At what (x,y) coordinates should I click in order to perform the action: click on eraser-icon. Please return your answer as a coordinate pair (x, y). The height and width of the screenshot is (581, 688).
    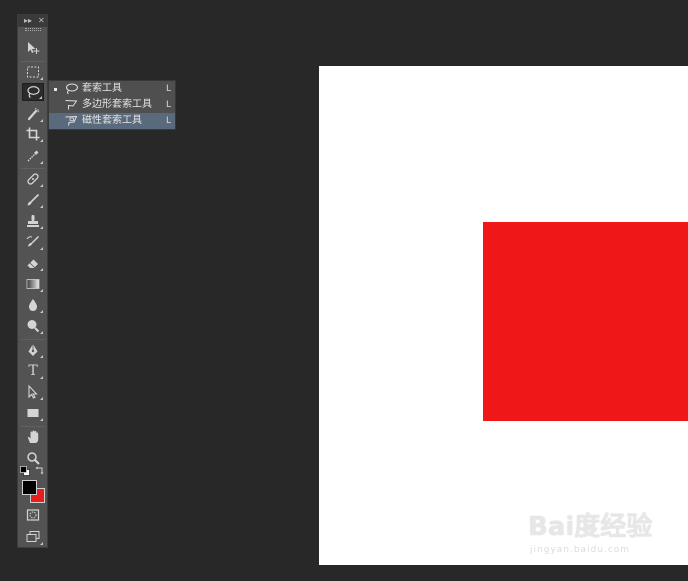
    Looking at the image, I should click on (32, 263).